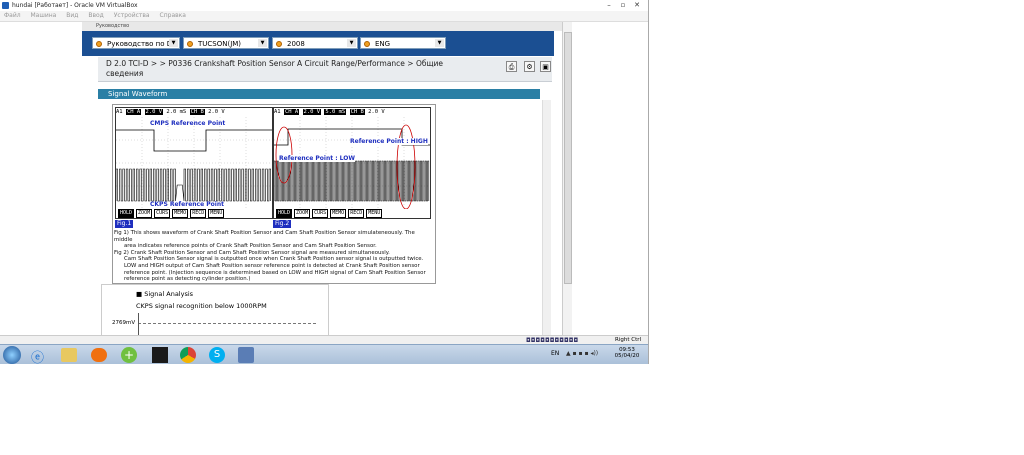  What do you see at coordinates (201, 306) in the screenshot?
I see `signal-analysis-subtitle: CKPS signal recognition below 1000RPM` at bounding box center [201, 306].